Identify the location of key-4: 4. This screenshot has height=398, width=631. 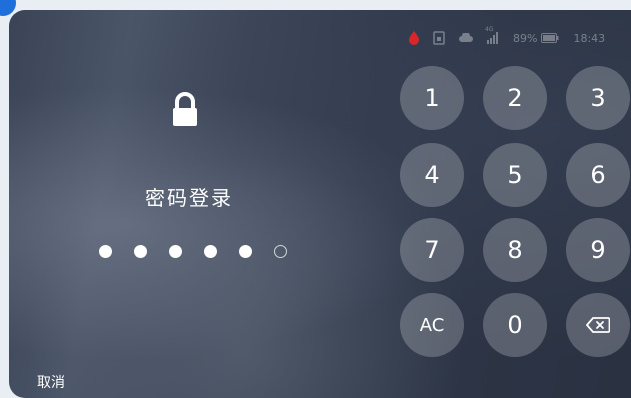
(432, 175).